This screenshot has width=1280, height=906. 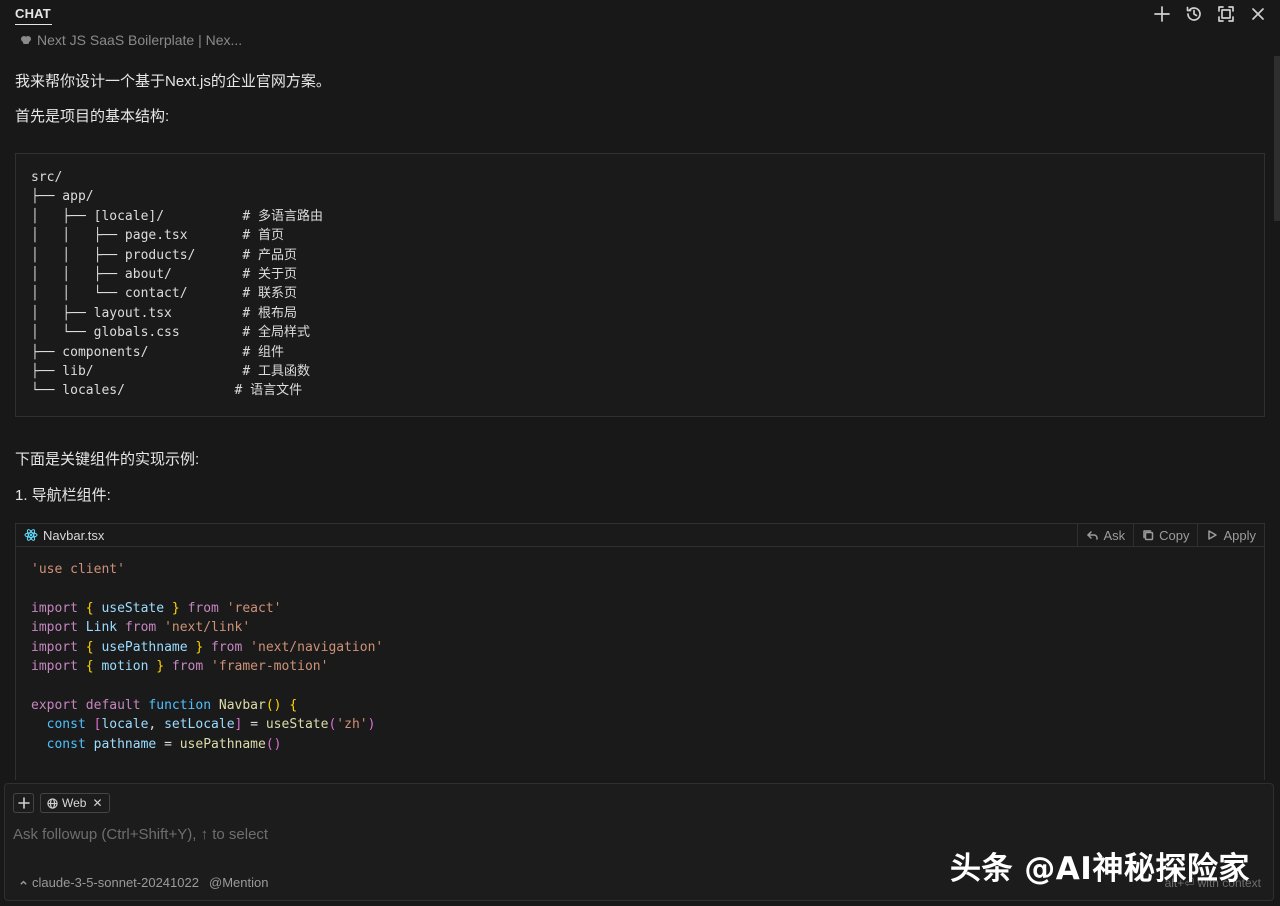 What do you see at coordinates (1213, 535) in the screenshot?
I see `play-icon` at bounding box center [1213, 535].